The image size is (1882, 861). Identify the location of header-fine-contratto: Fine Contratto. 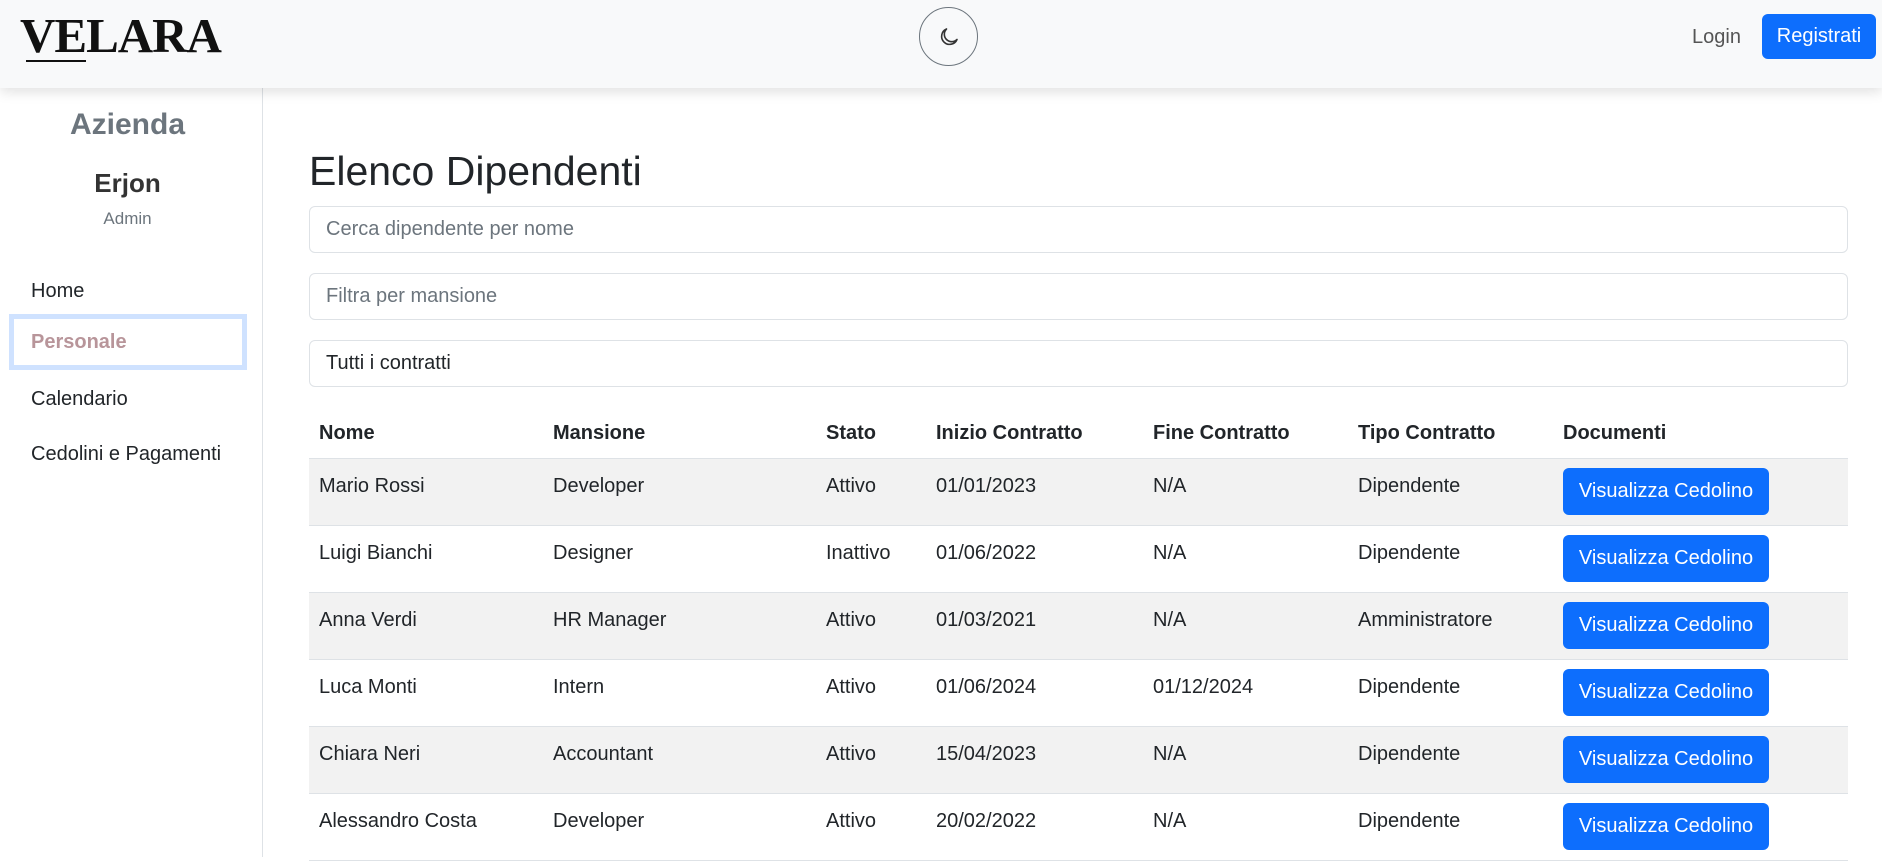
(1245, 433).